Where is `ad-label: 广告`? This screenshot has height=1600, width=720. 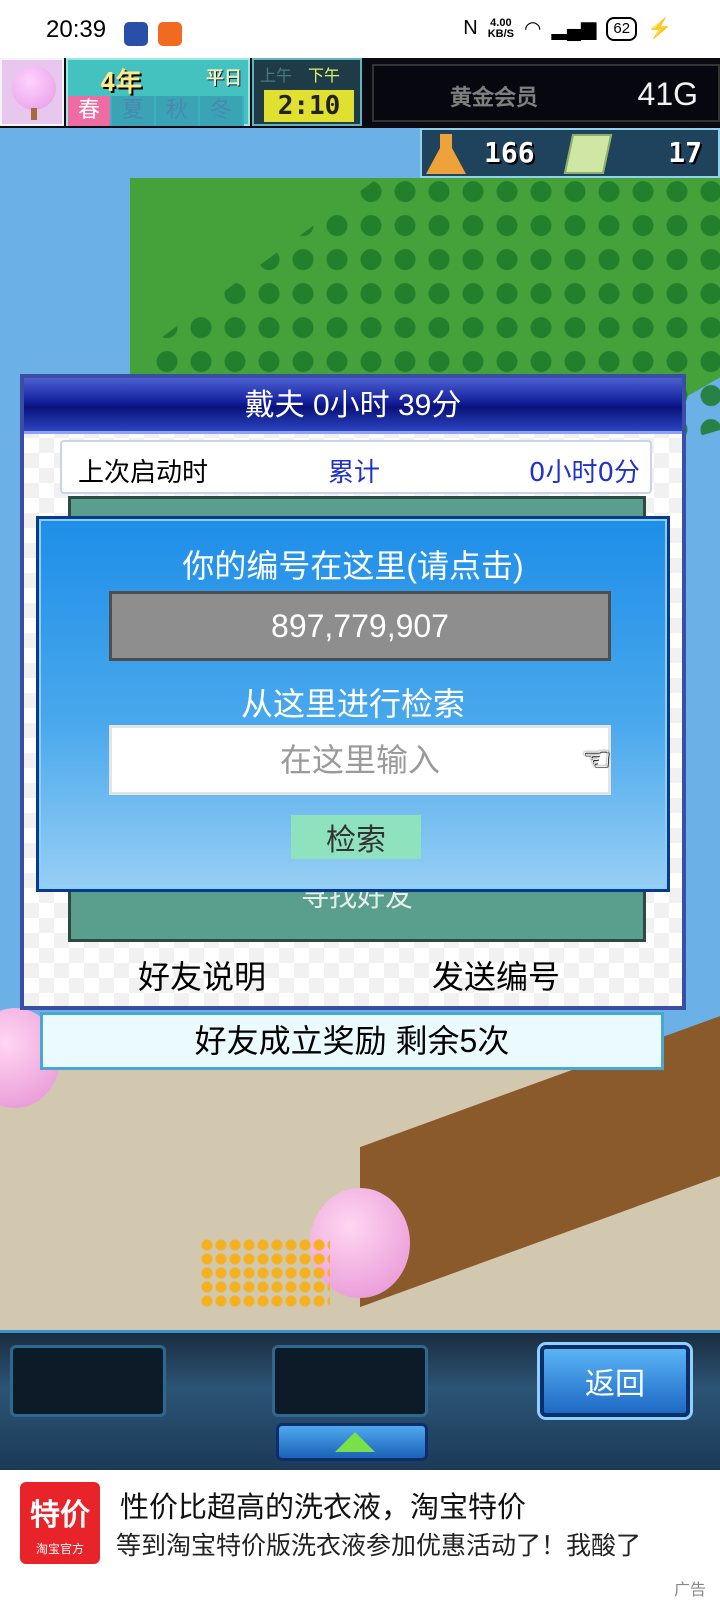 ad-label: 广告 is located at coordinates (689, 1589).